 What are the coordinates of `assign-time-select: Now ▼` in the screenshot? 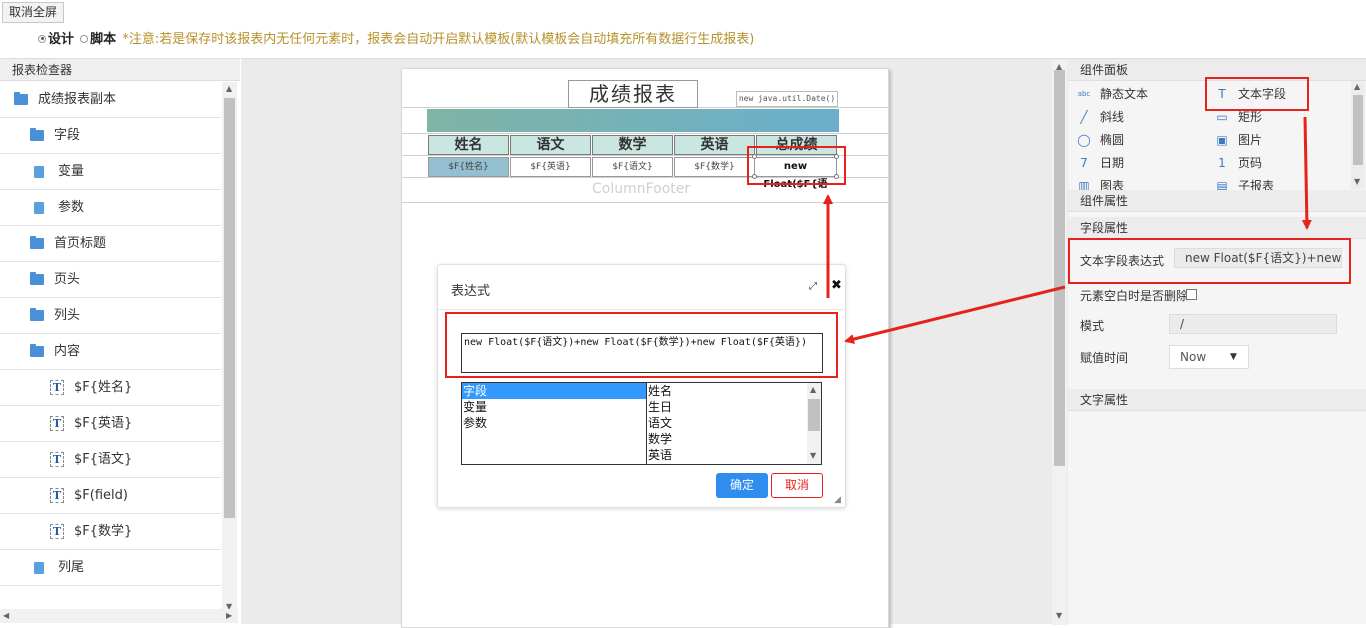 It's located at (1209, 357).